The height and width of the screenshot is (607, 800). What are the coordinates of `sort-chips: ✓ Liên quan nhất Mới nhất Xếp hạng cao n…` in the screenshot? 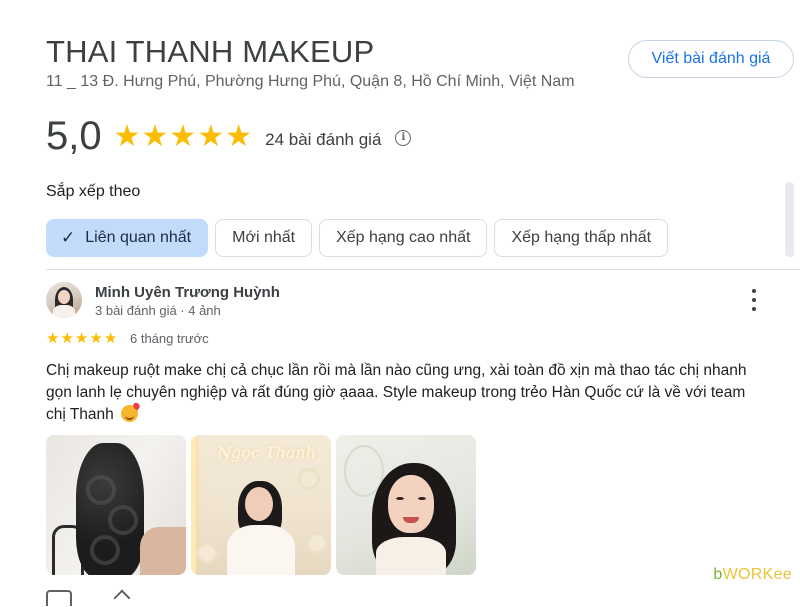 It's located at (360, 238).